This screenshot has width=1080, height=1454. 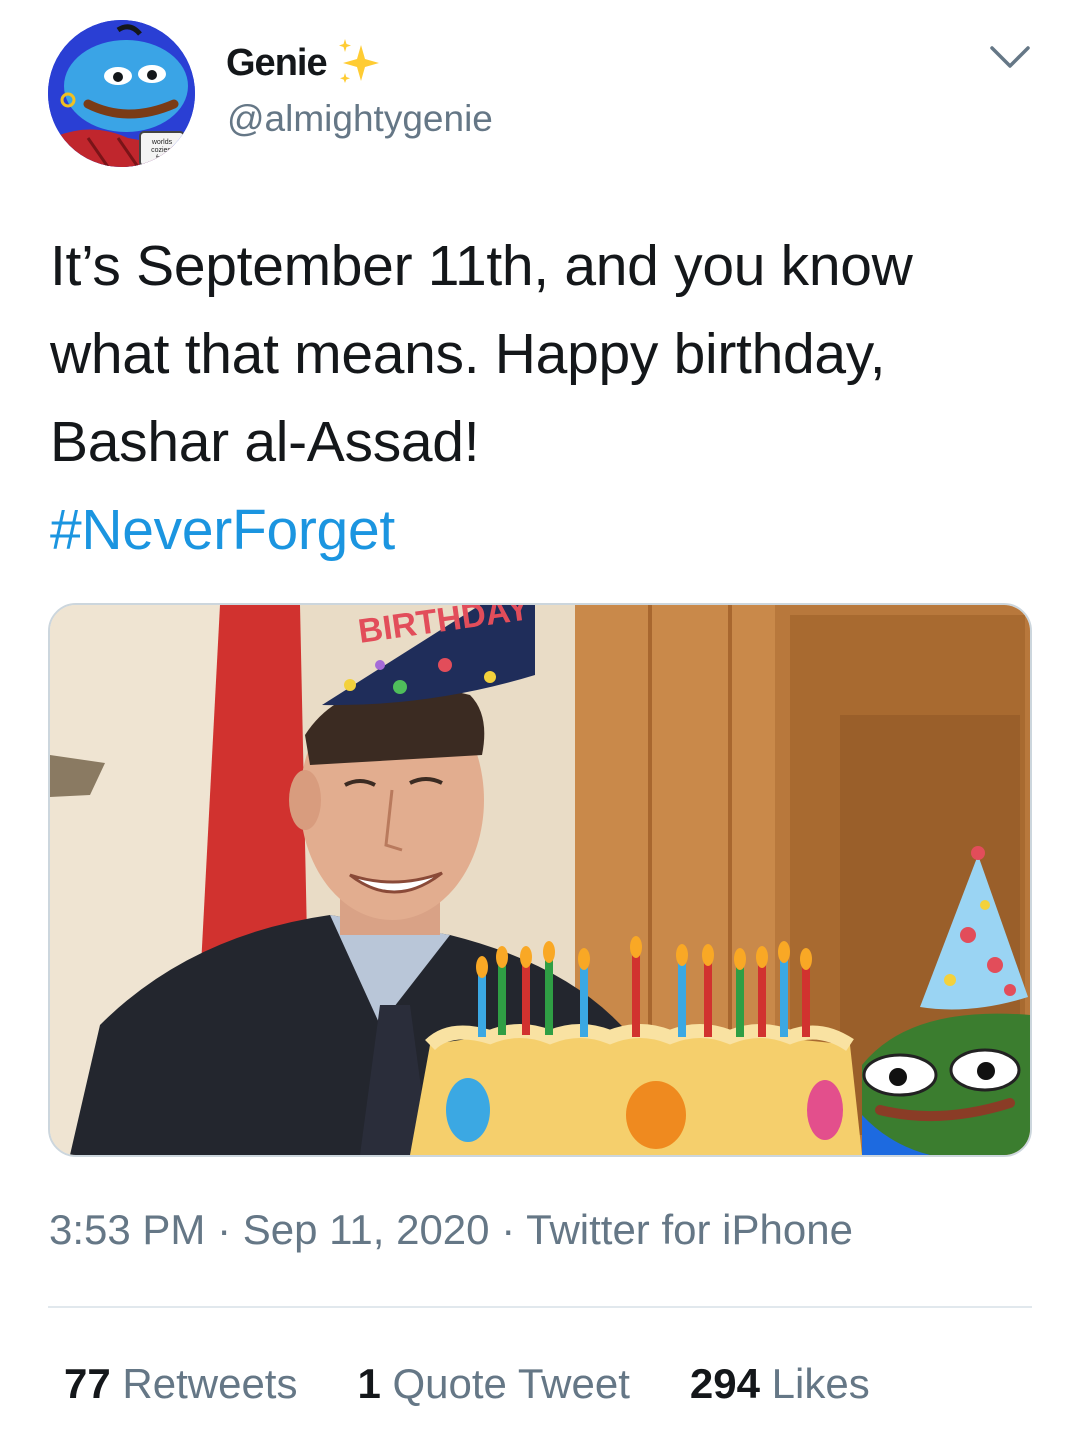 What do you see at coordinates (724, 1383) in the screenshot?
I see `likes-count: 294` at bounding box center [724, 1383].